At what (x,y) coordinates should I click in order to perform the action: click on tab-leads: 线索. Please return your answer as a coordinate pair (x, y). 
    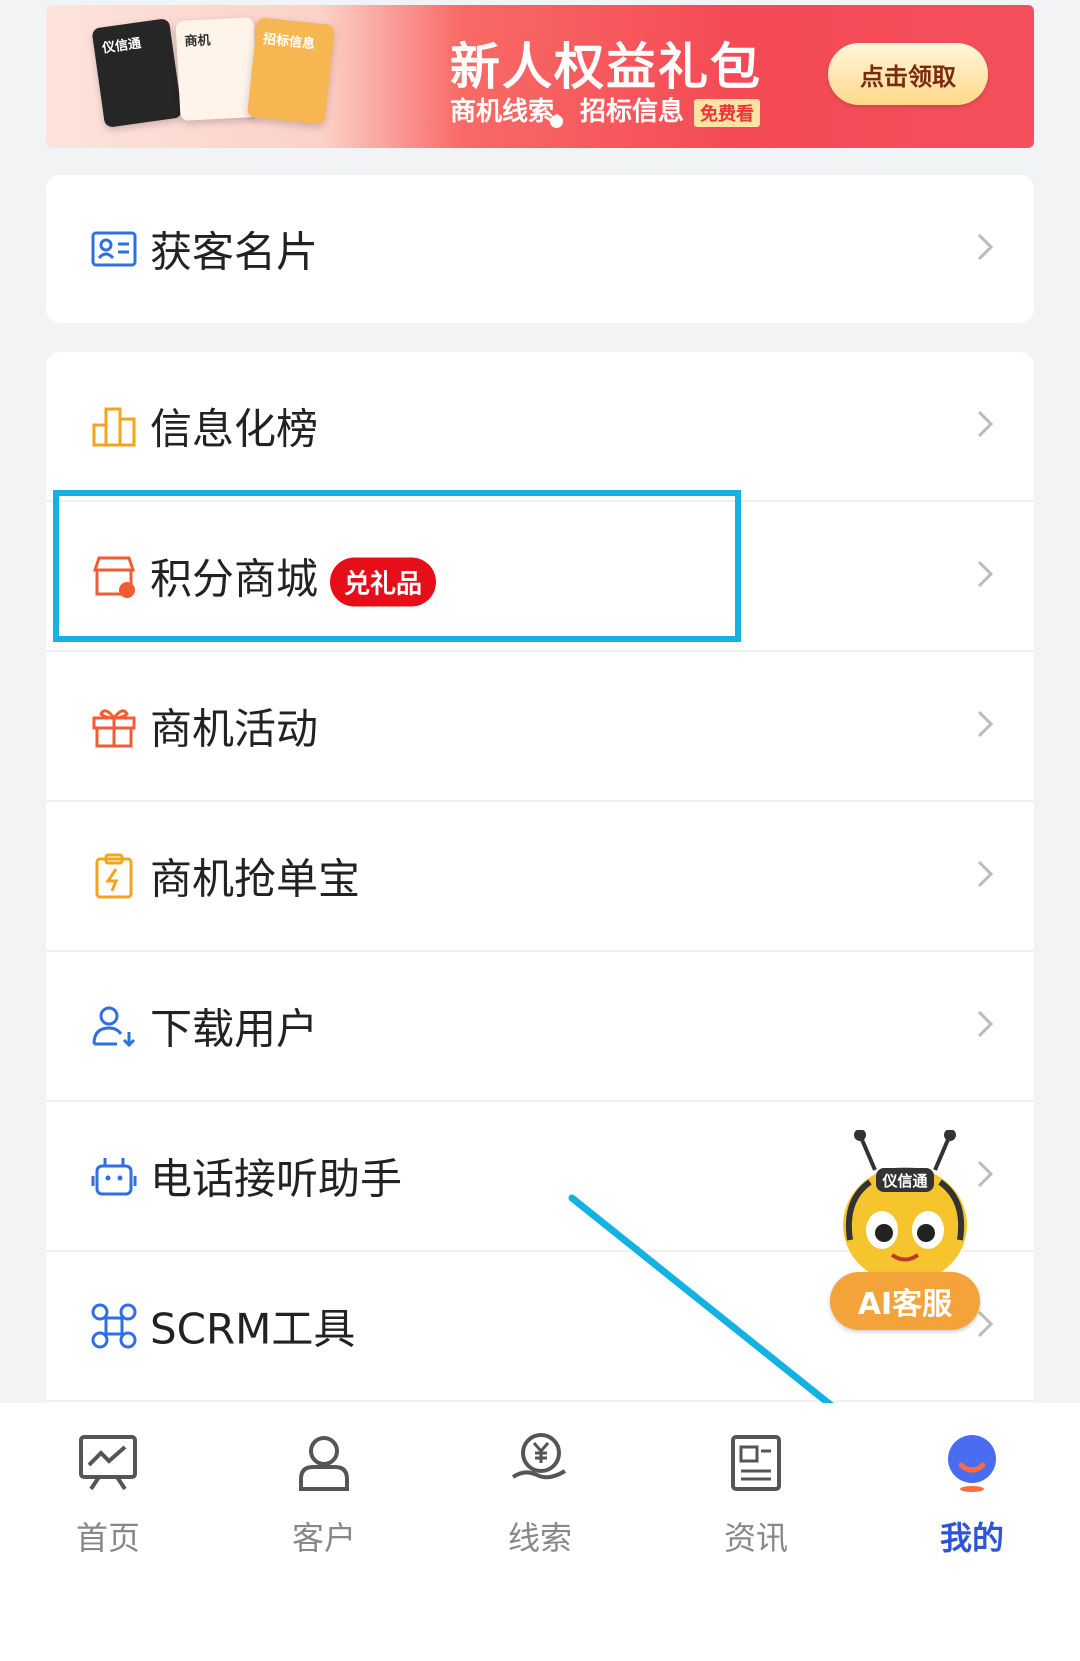
    Looking at the image, I should click on (540, 1503).